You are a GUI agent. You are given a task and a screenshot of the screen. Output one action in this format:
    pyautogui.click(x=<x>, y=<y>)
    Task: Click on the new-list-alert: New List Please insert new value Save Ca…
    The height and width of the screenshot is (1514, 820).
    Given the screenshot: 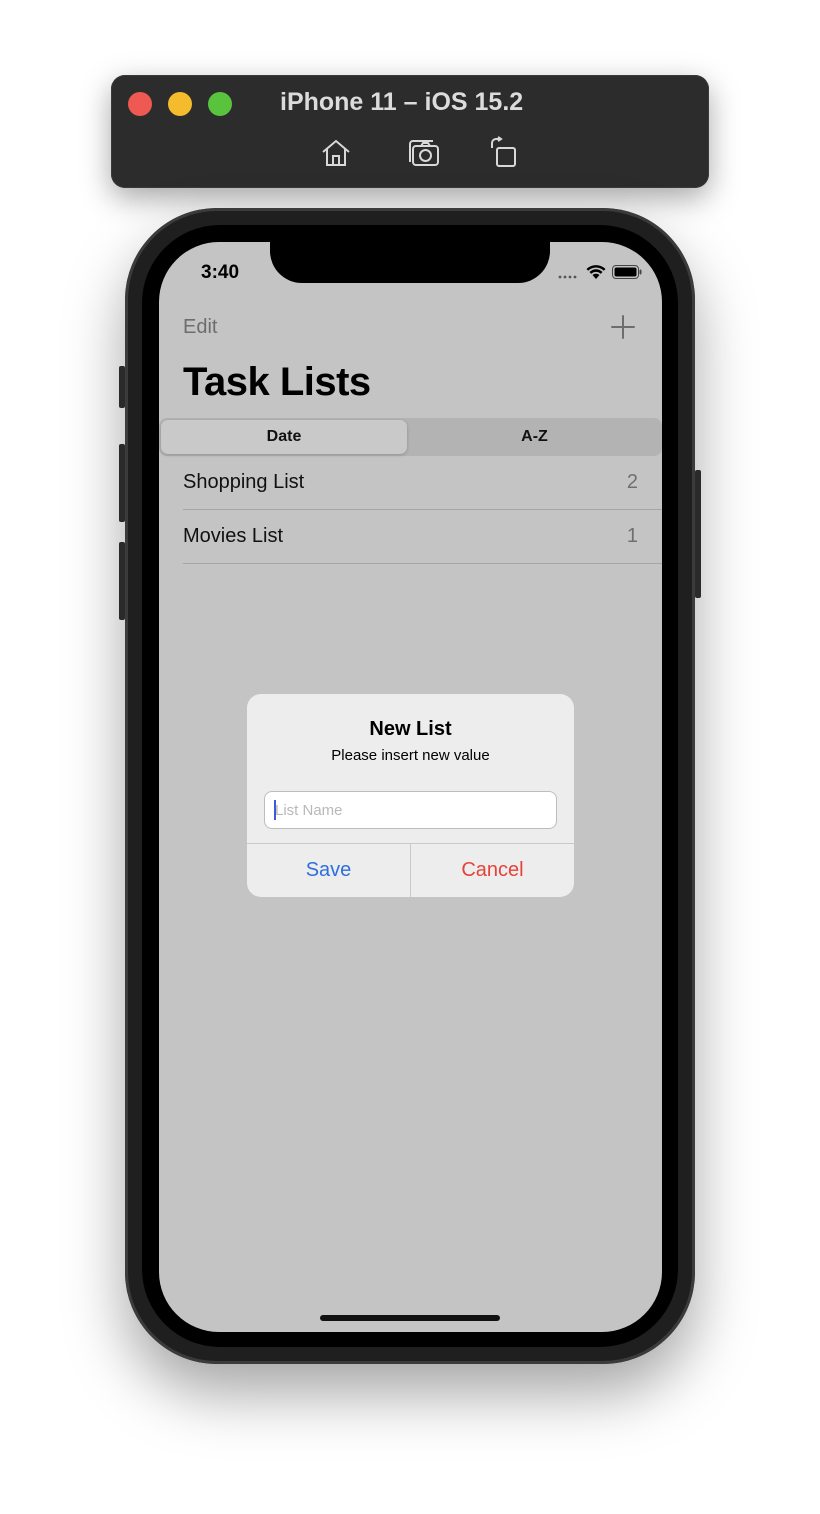 What is the action you would take?
    pyautogui.click(x=410, y=795)
    